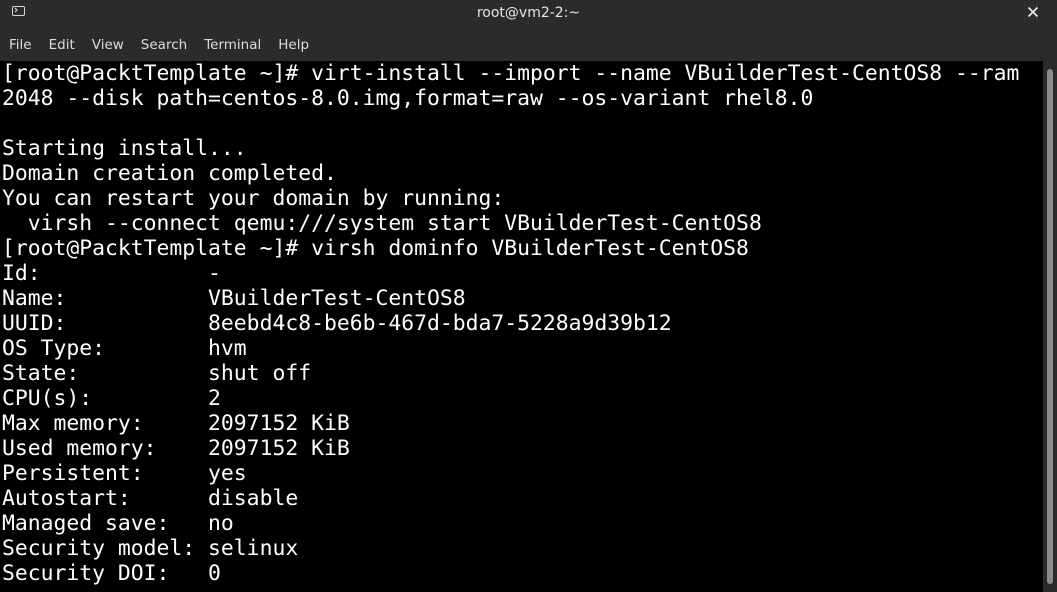  I want to click on terminal-line: Managed save: no, so click(118, 523).